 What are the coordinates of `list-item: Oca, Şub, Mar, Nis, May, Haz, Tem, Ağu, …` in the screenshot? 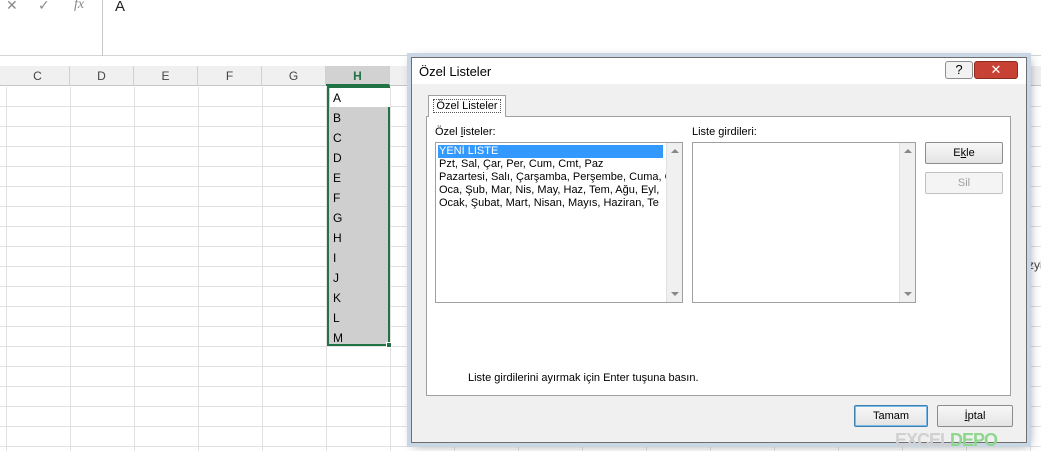 It's located at (548, 190).